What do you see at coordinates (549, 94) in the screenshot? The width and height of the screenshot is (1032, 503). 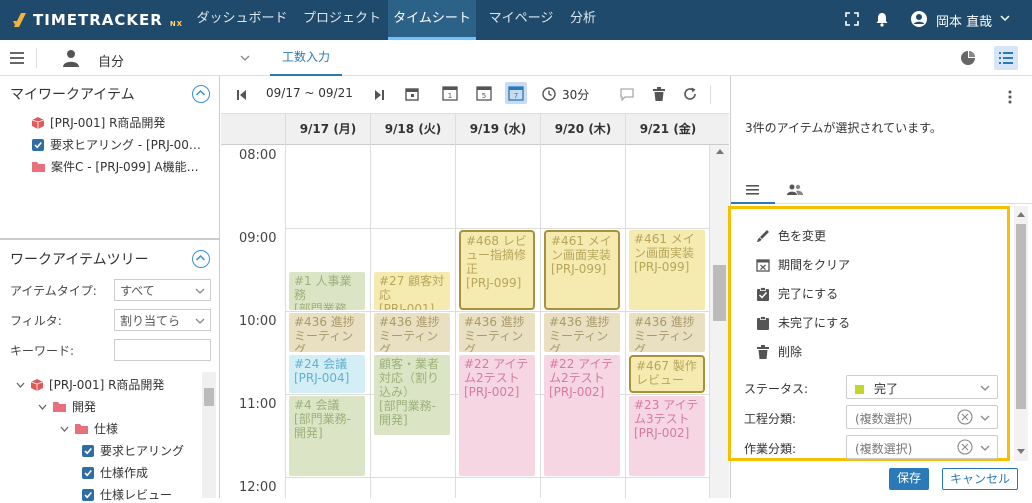 I see `clock-icon` at bounding box center [549, 94].